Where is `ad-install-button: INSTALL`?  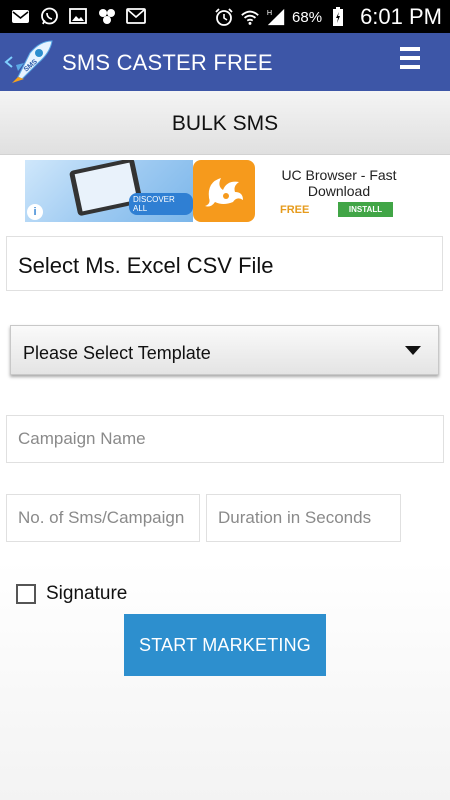
ad-install-button: INSTALL is located at coordinates (365, 209).